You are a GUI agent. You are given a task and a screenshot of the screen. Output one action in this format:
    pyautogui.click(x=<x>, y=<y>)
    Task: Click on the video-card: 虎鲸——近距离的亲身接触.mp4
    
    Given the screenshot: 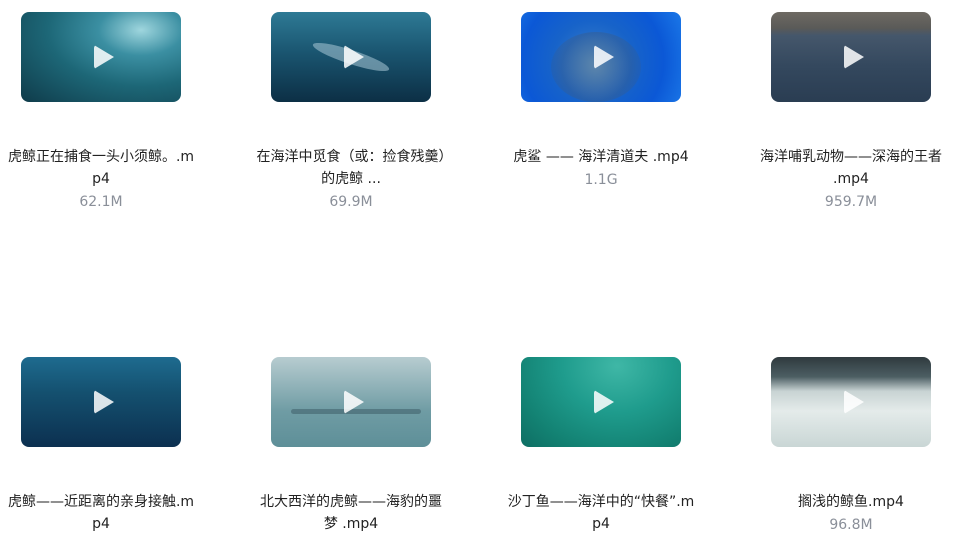 What is the action you would take?
    pyautogui.click(x=101, y=441)
    